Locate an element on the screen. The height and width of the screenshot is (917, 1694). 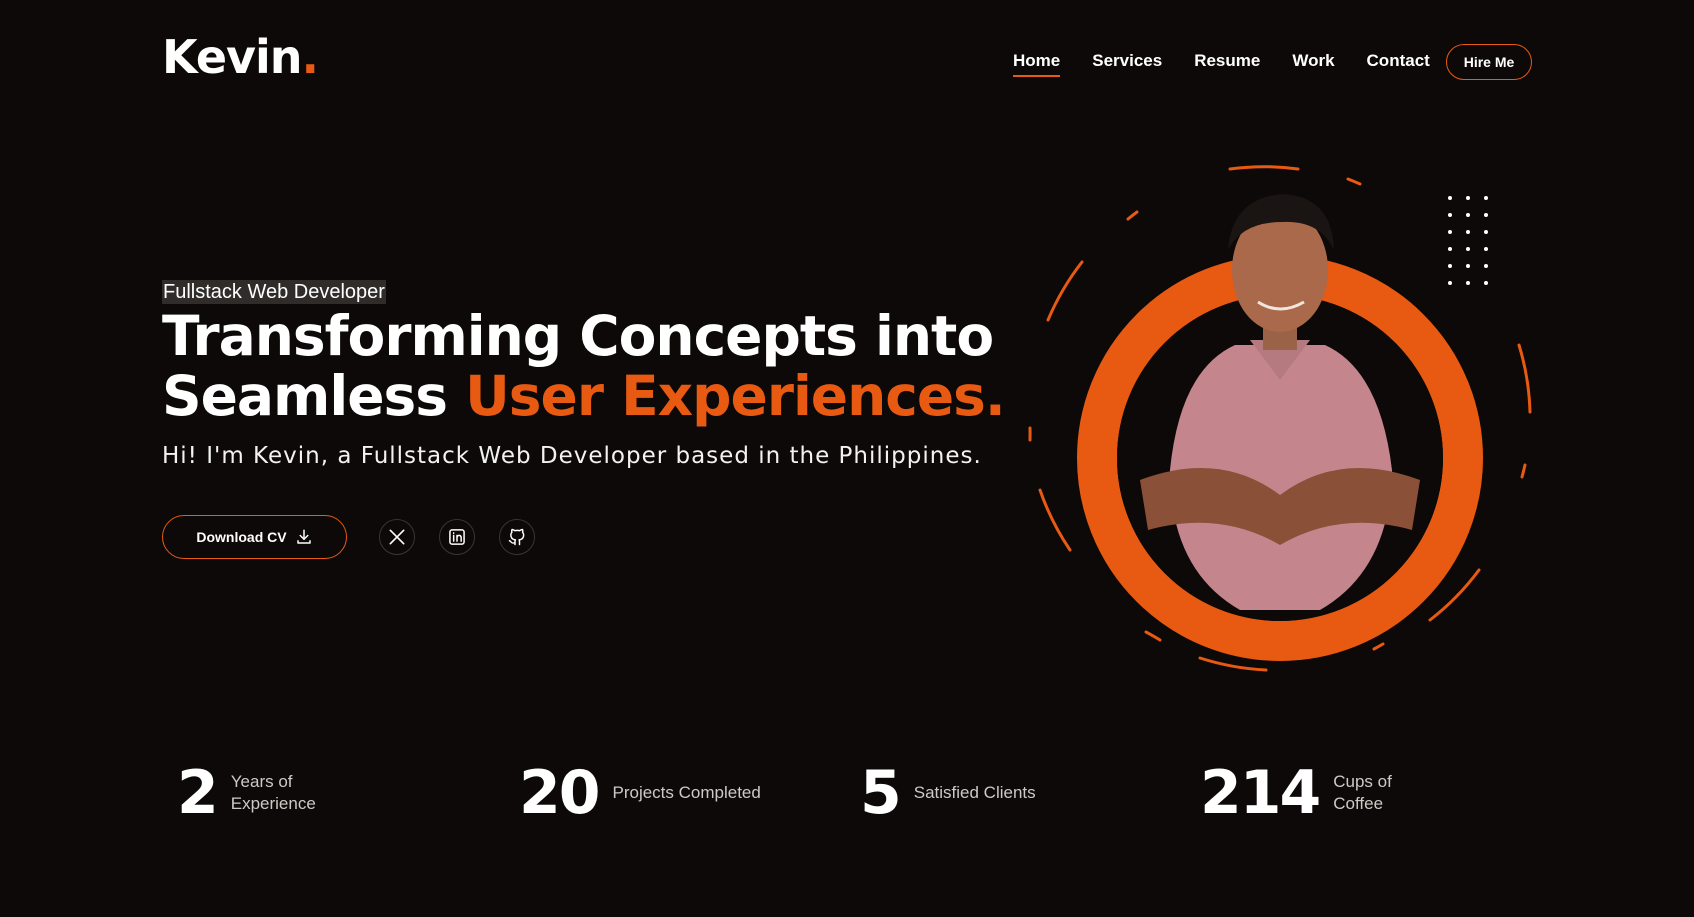
linkedin-social-button is located at coordinates (457, 537).